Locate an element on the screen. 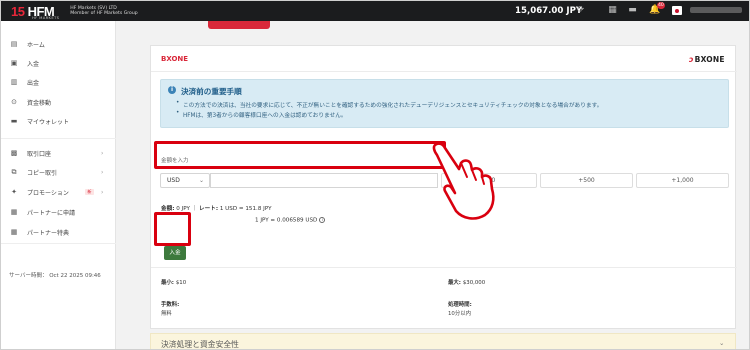  sidebar-item-deposit: ▣ 入金 is located at coordinates (58, 63).